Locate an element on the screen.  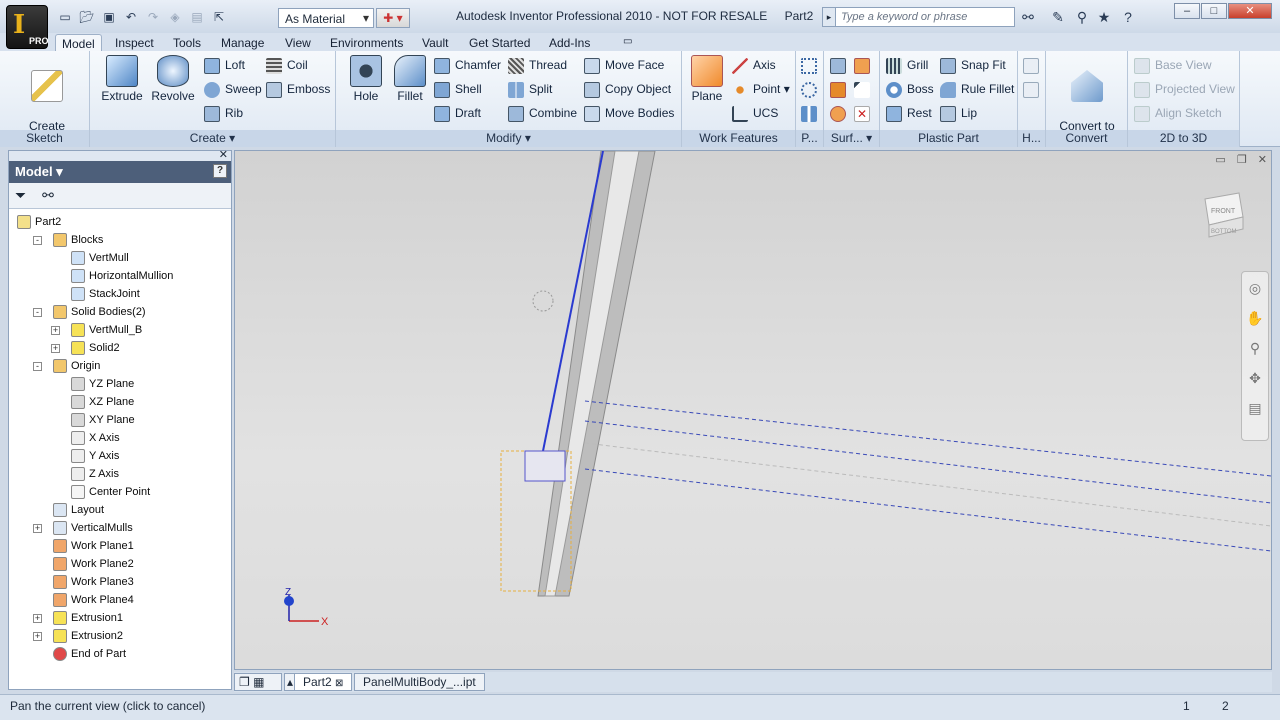
panel-title-modify: Modify ▾ is located at coordinates (508, 138).